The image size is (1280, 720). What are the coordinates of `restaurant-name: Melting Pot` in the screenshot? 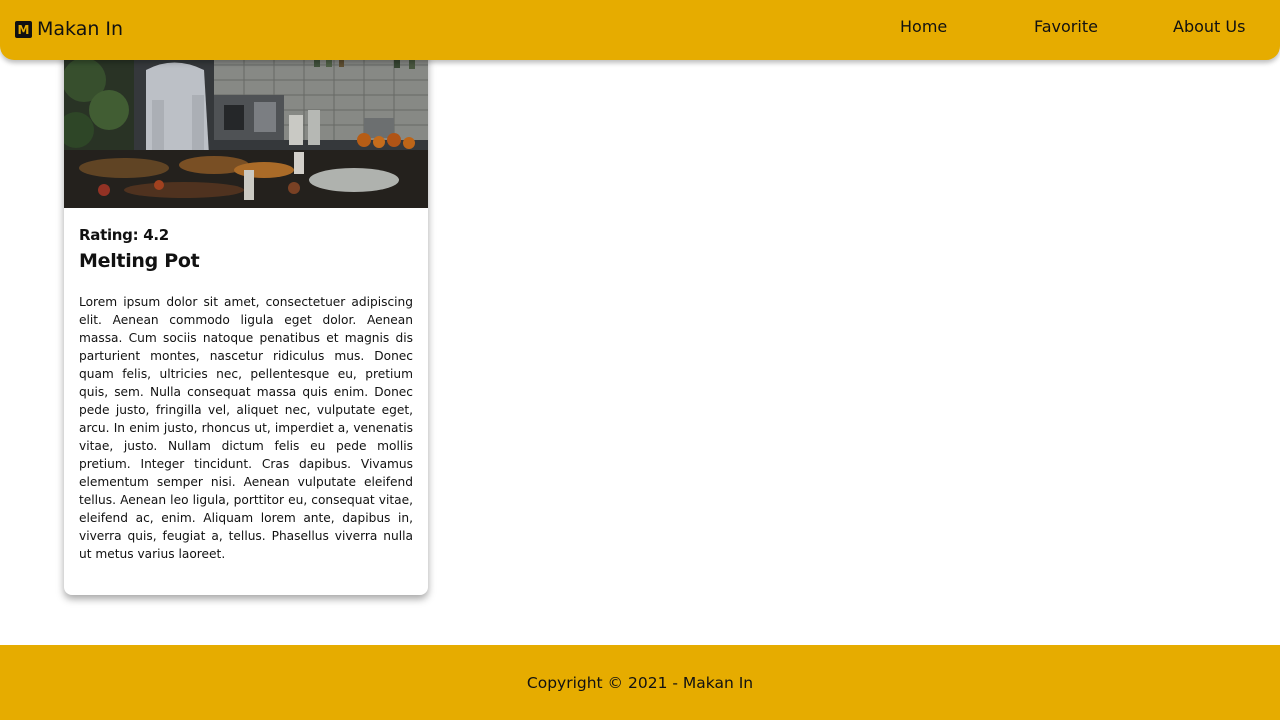 It's located at (246, 261).